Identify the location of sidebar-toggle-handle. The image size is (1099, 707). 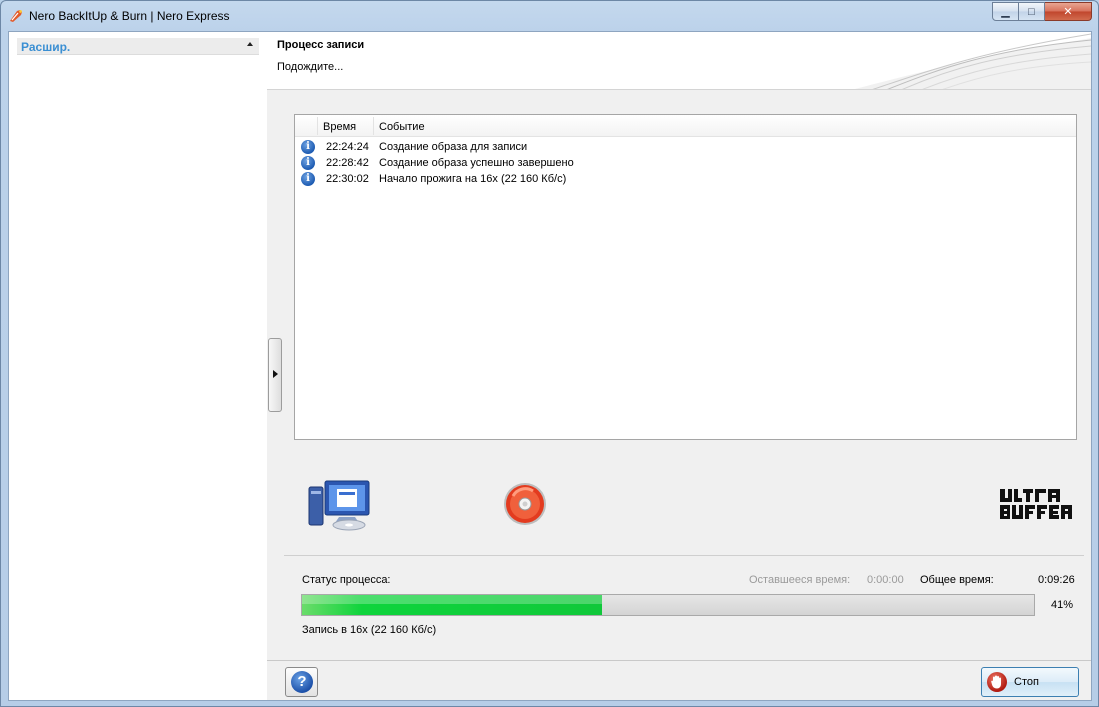
(275, 375).